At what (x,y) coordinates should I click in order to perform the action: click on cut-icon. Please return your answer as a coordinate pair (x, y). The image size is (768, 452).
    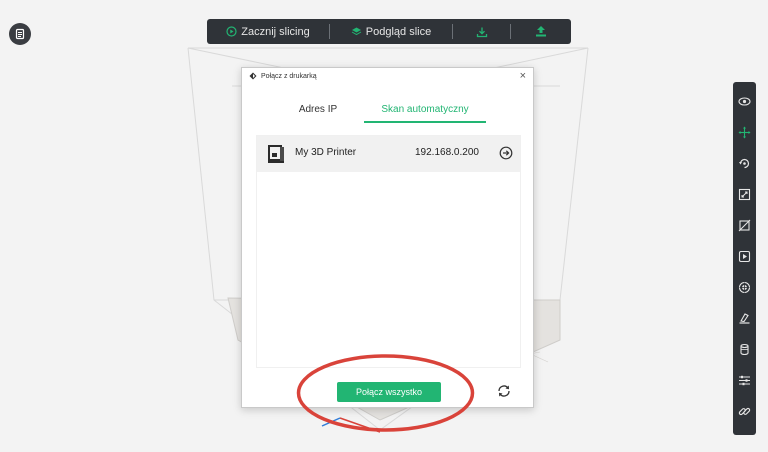
    Looking at the image, I should click on (744, 318).